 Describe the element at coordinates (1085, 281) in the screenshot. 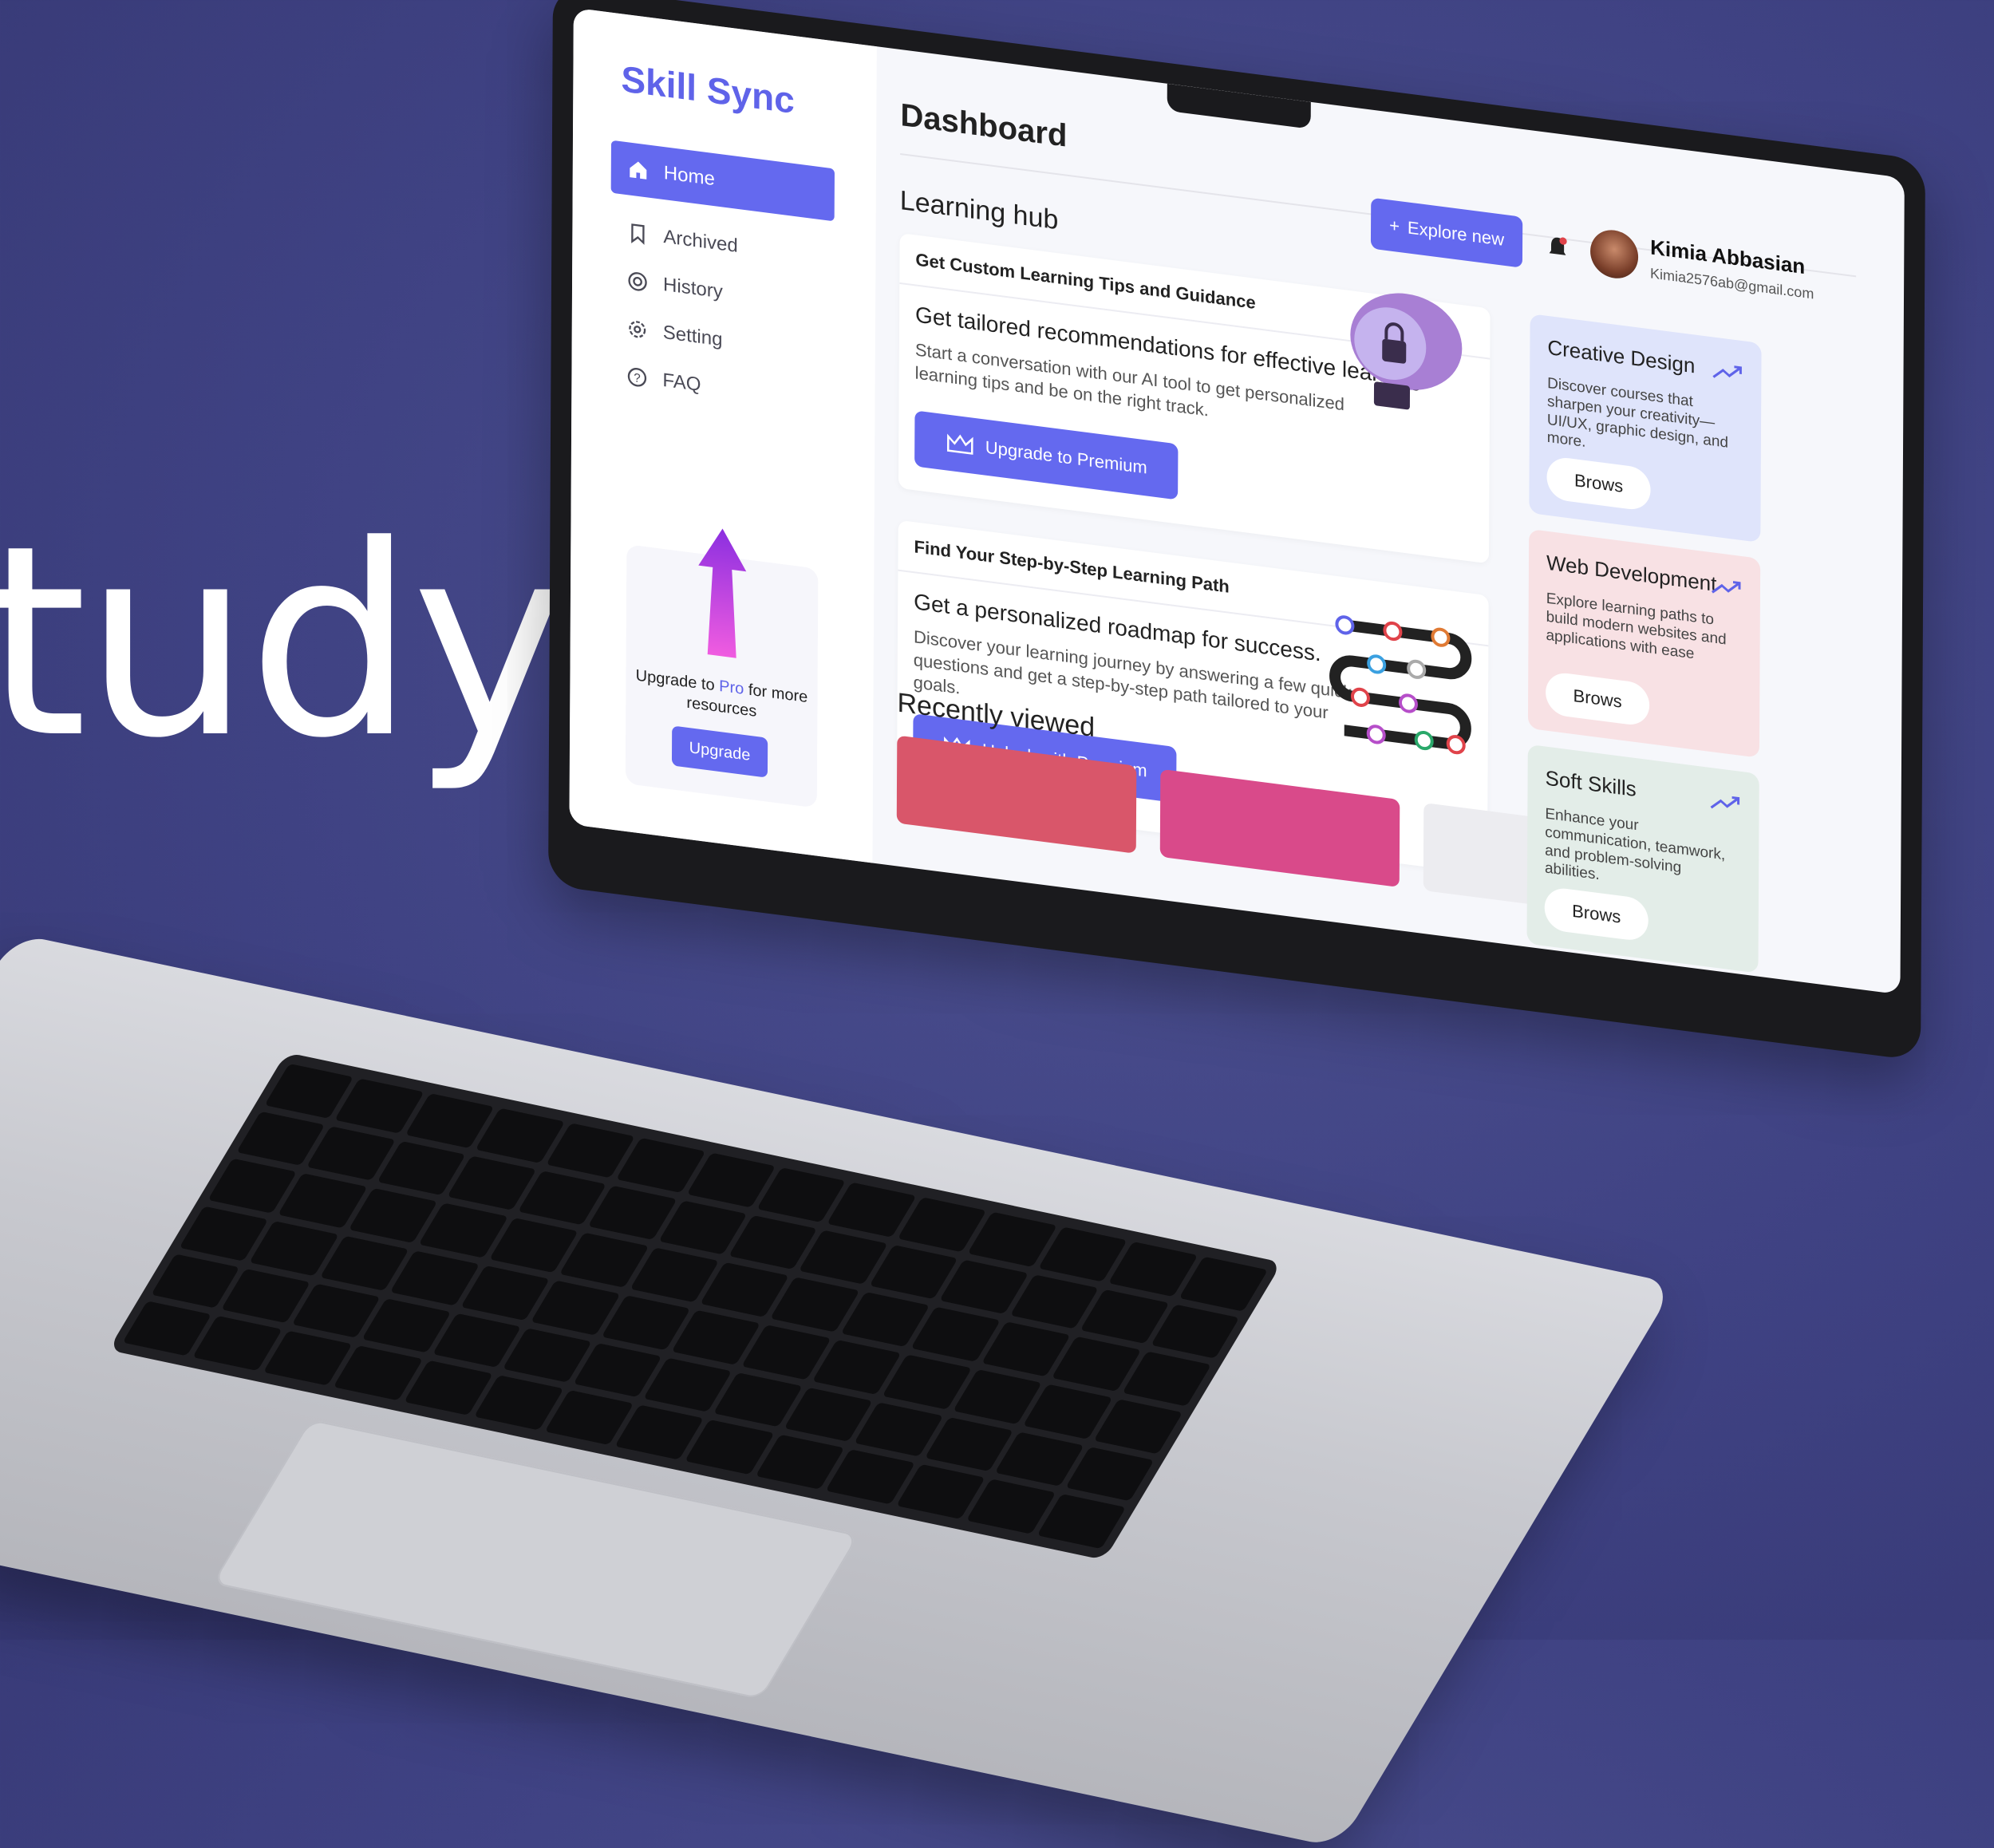

I see `panel-heading: Get Custom Learning Tips and Guidance` at that location.